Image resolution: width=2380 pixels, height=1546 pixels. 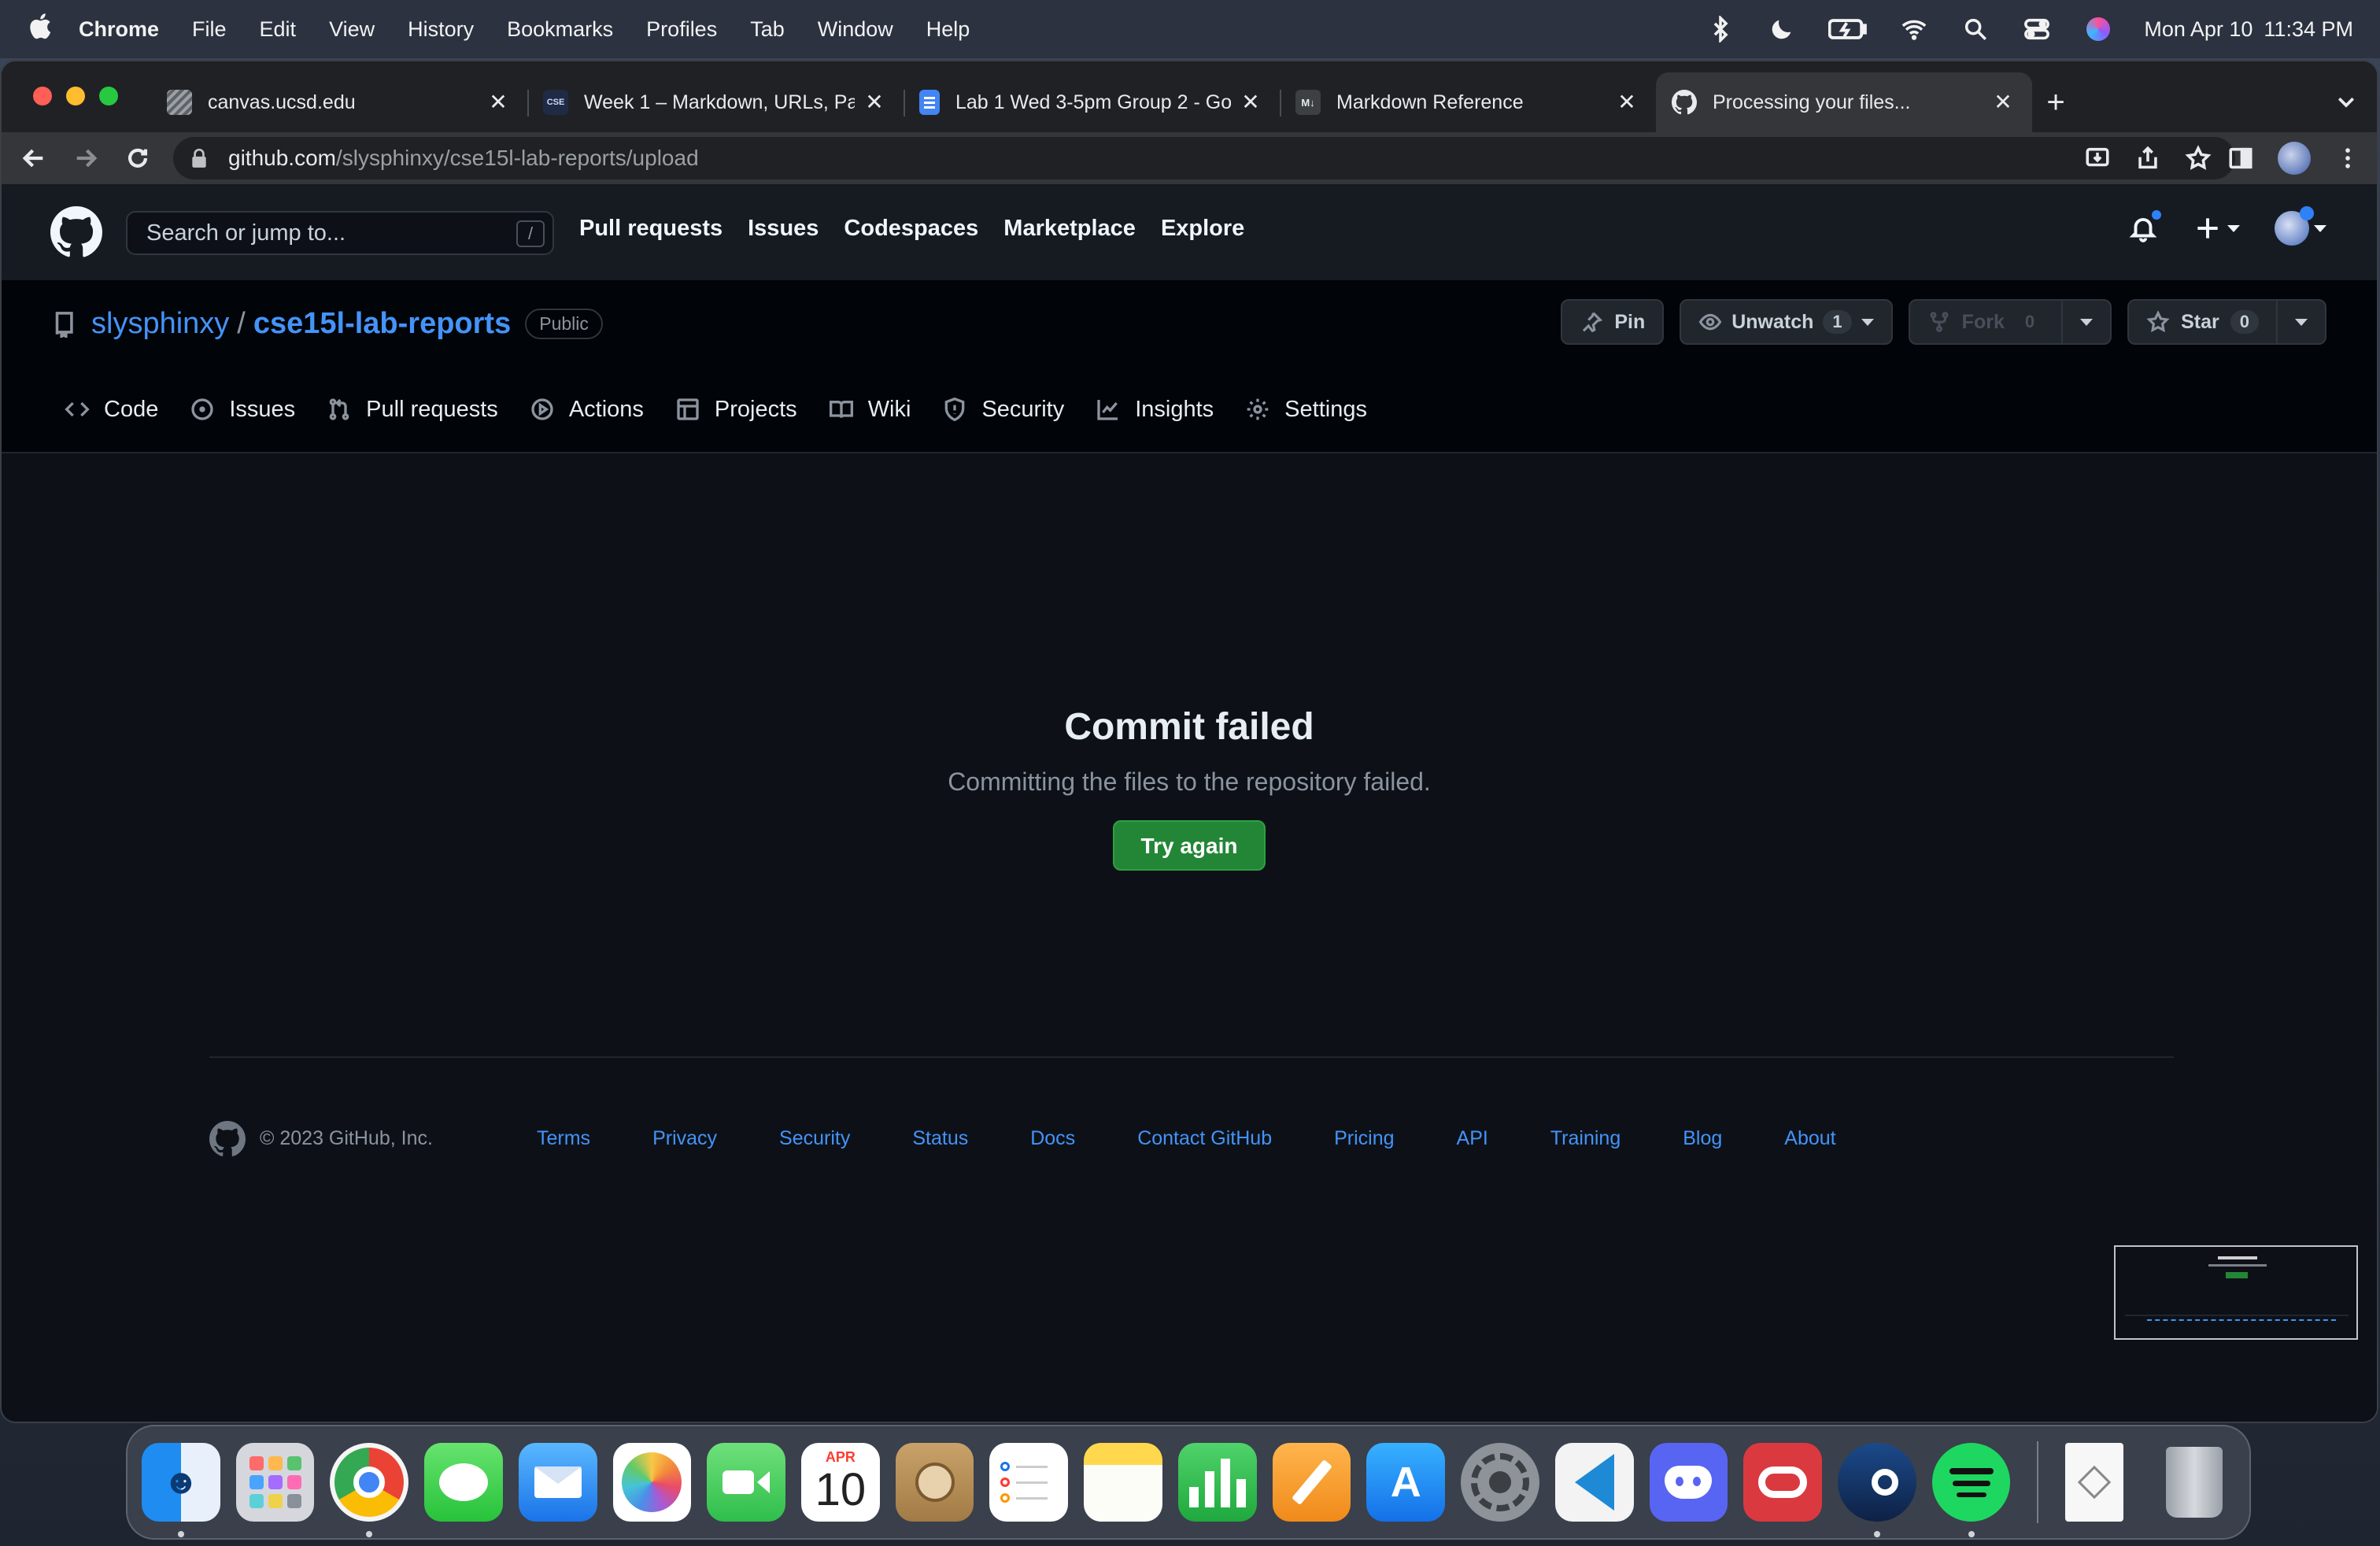 What do you see at coordinates (940, 1138) in the screenshot?
I see `footer-link-status: Status` at bounding box center [940, 1138].